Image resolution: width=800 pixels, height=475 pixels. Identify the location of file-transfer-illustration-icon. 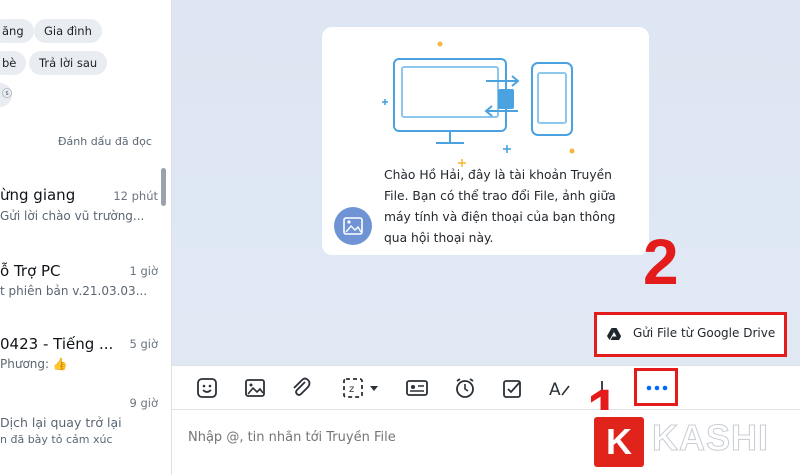
(478, 104).